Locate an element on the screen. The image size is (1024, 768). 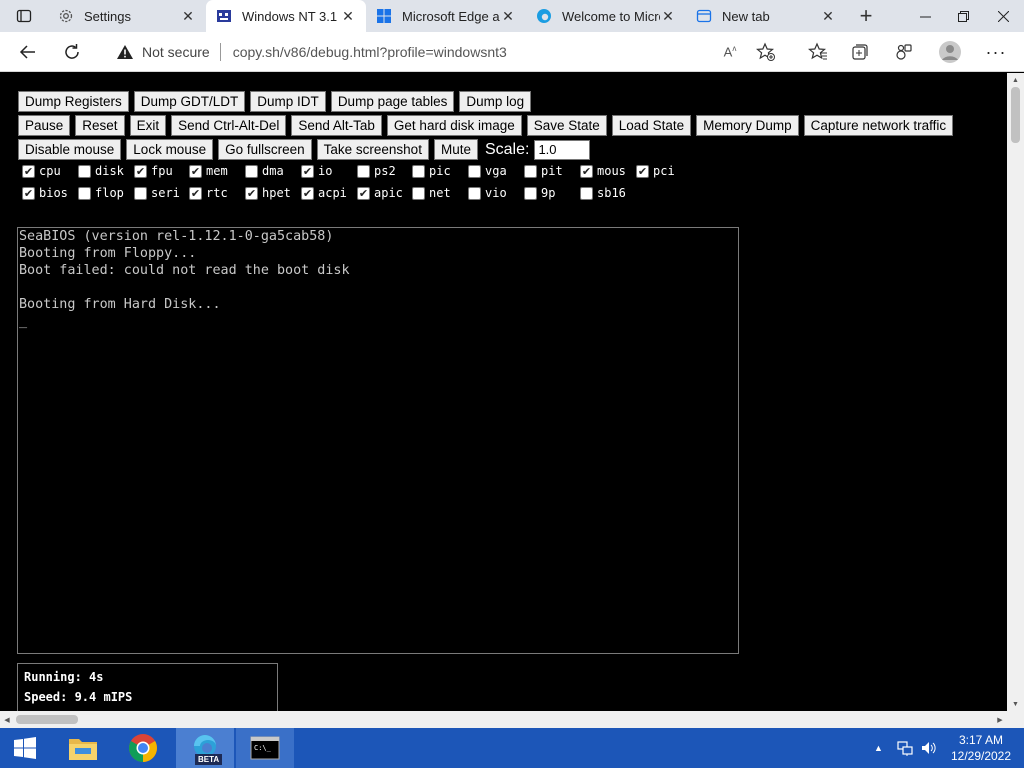
tab-actions-button is located at coordinates (24, 16).